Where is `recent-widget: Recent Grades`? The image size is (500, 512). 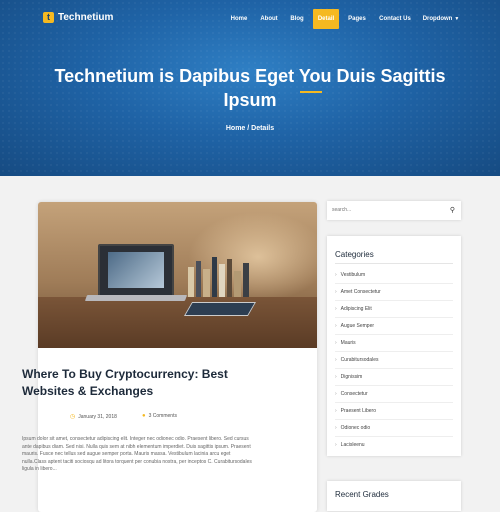 recent-widget: Recent Grades is located at coordinates (394, 496).